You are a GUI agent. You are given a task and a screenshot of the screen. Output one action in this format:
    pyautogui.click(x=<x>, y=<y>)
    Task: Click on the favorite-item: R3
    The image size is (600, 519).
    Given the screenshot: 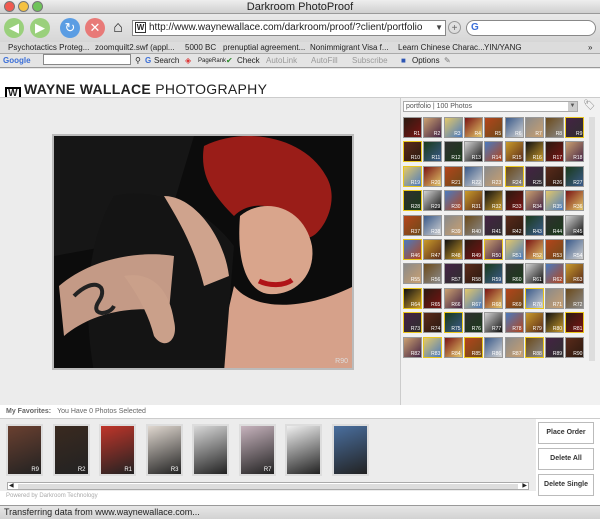 What is the action you would take?
    pyautogui.click(x=164, y=450)
    